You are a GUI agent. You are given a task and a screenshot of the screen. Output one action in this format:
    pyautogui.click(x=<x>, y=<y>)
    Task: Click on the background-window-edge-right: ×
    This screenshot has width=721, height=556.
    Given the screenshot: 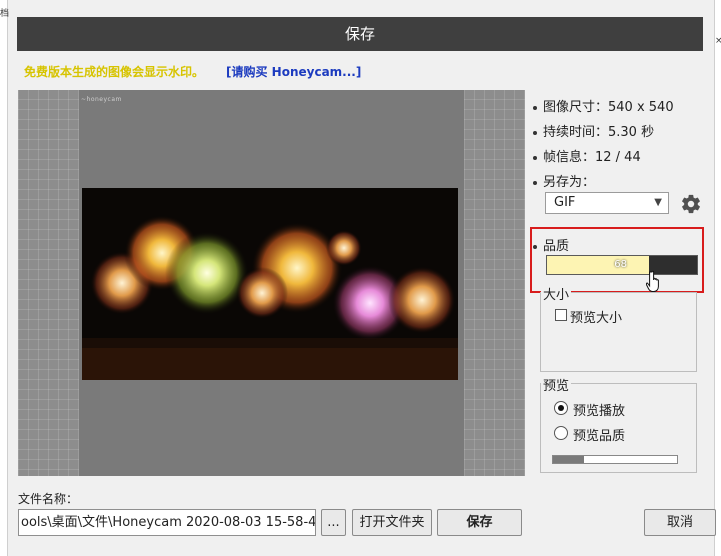 What is the action you would take?
    pyautogui.click(x=717, y=278)
    